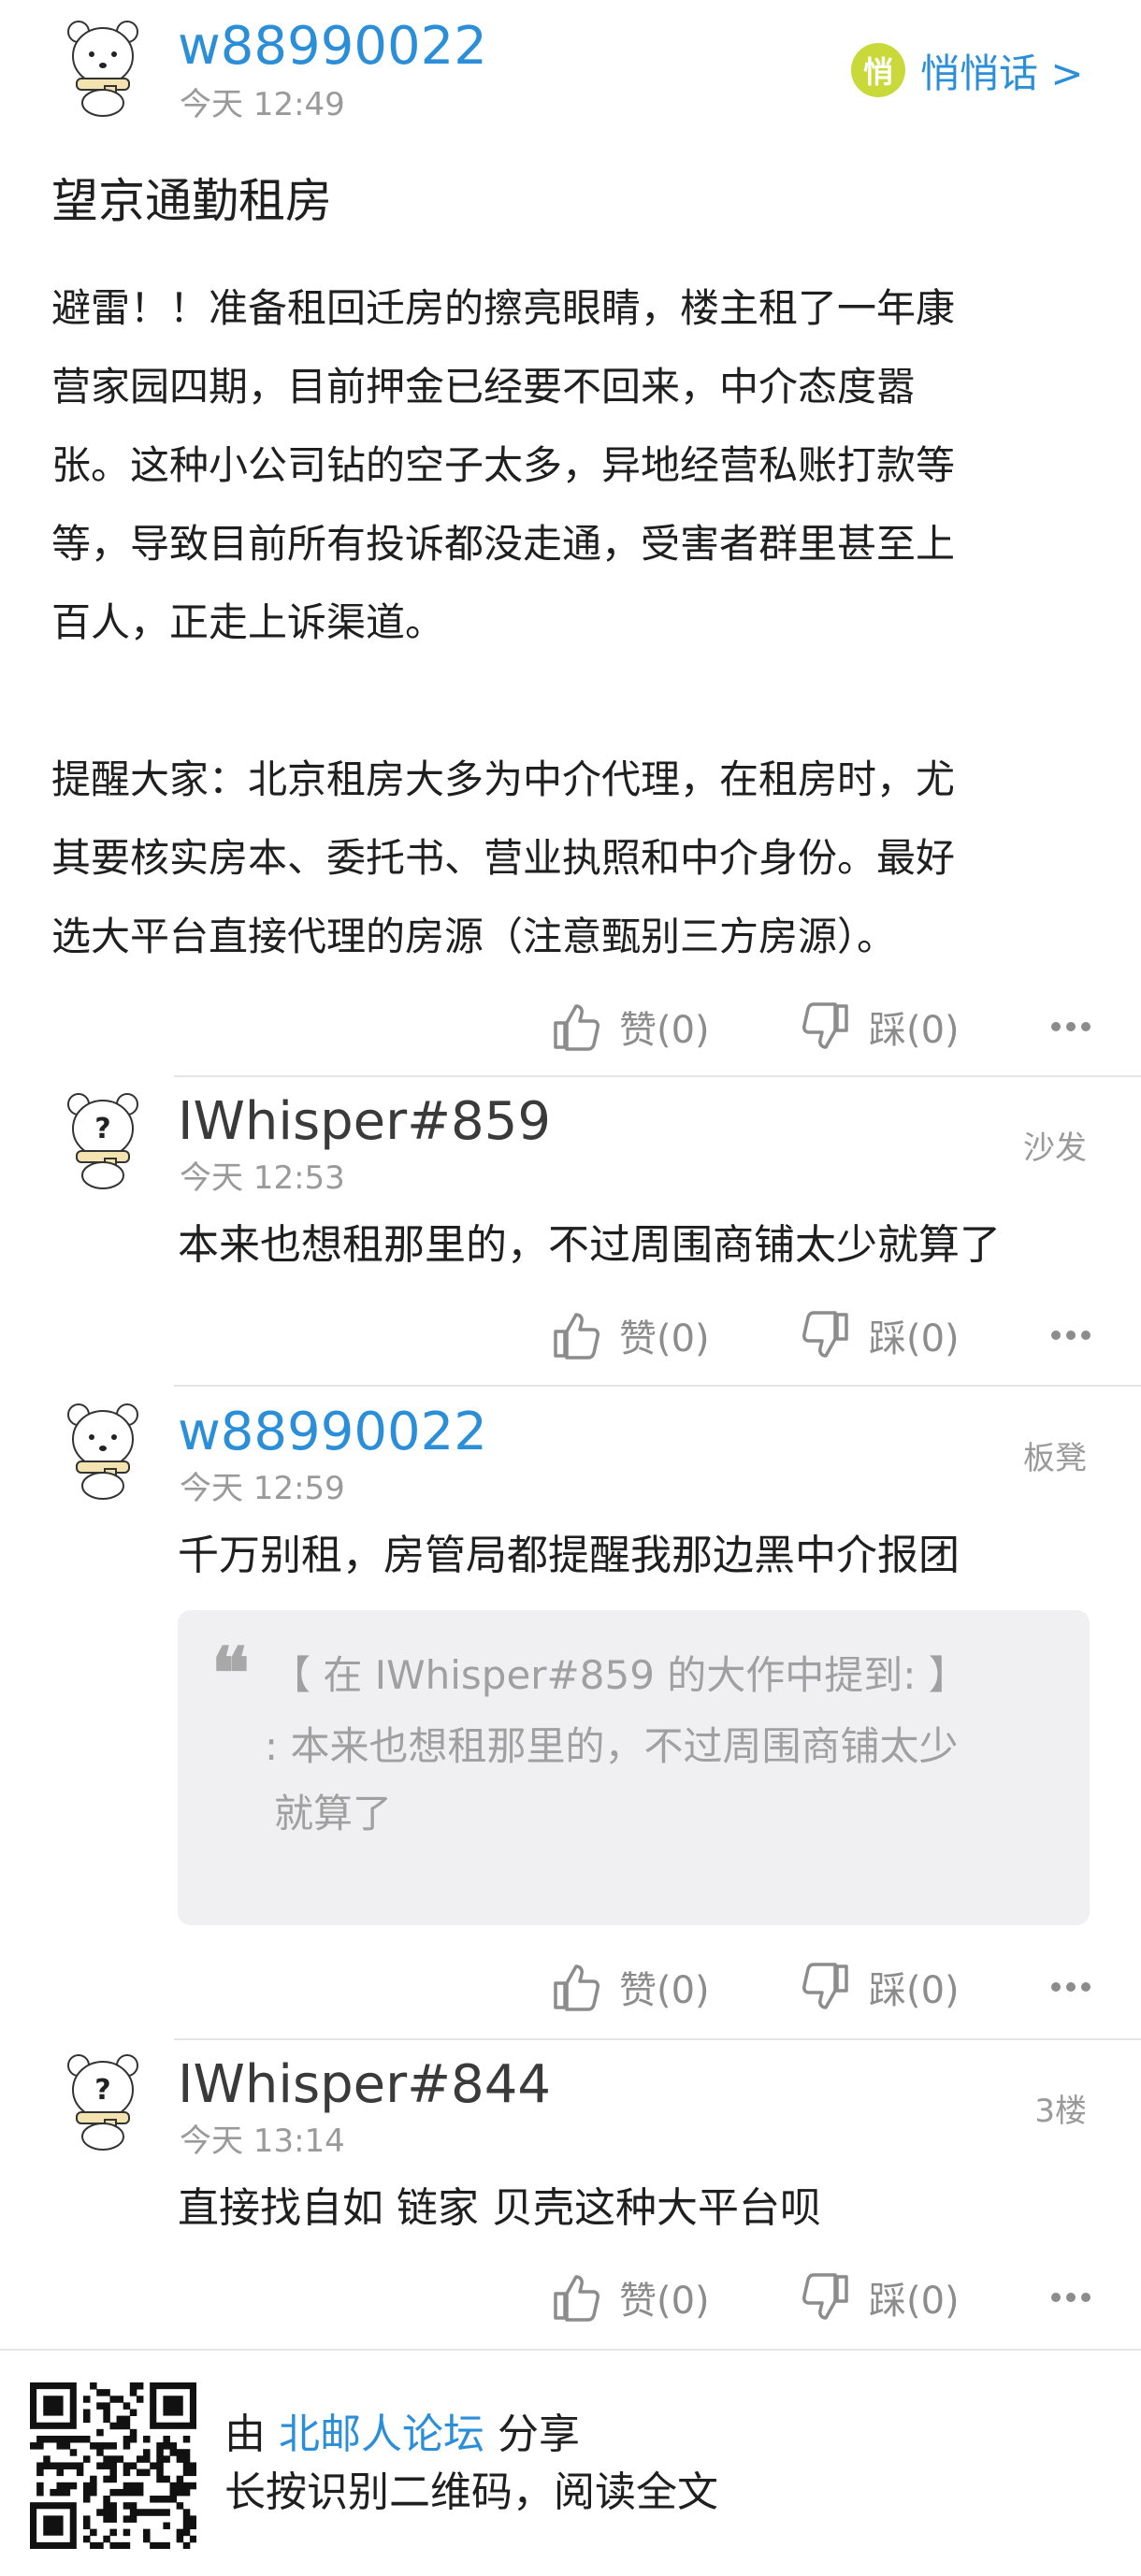  Describe the element at coordinates (503, 308) in the screenshot. I see `post-body-line: 避雷！！准备租回迁房的擦亮眼睛，楼主租了一年康` at that location.